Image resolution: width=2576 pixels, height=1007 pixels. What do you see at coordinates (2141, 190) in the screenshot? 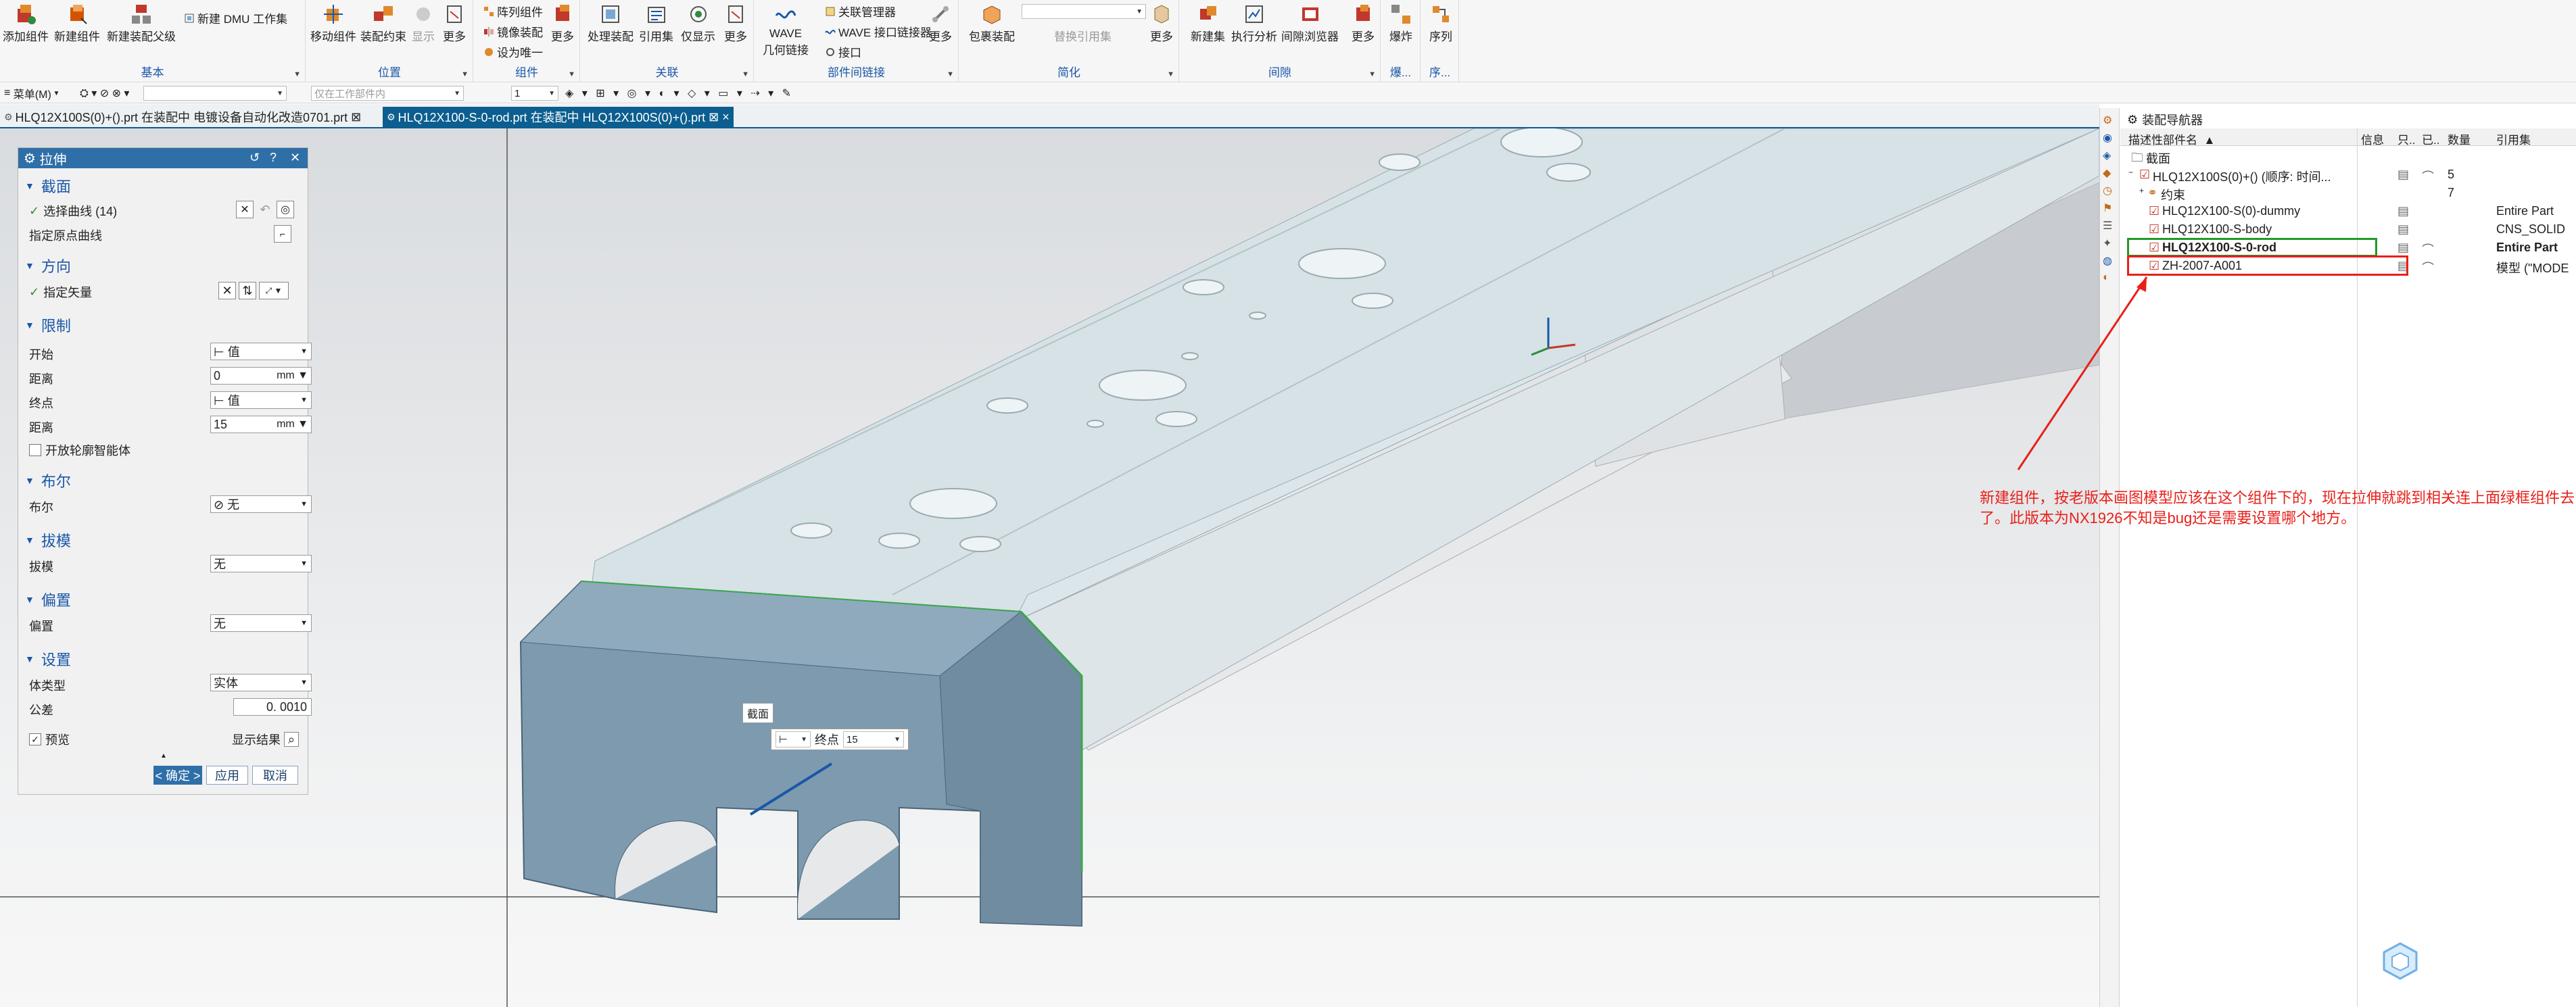
I see `expand-icon: +` at bounding box center [2141, 190].